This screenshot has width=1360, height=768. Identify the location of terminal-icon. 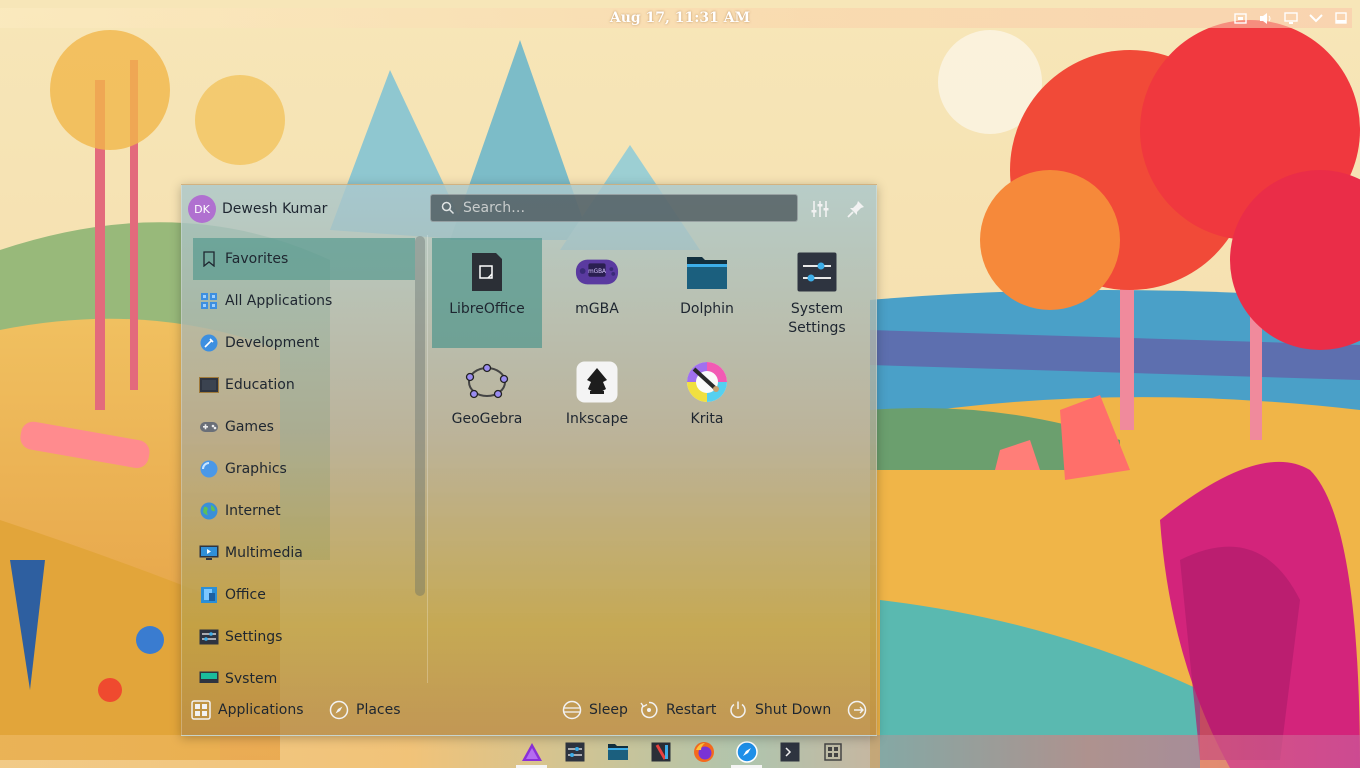
(789, 751).